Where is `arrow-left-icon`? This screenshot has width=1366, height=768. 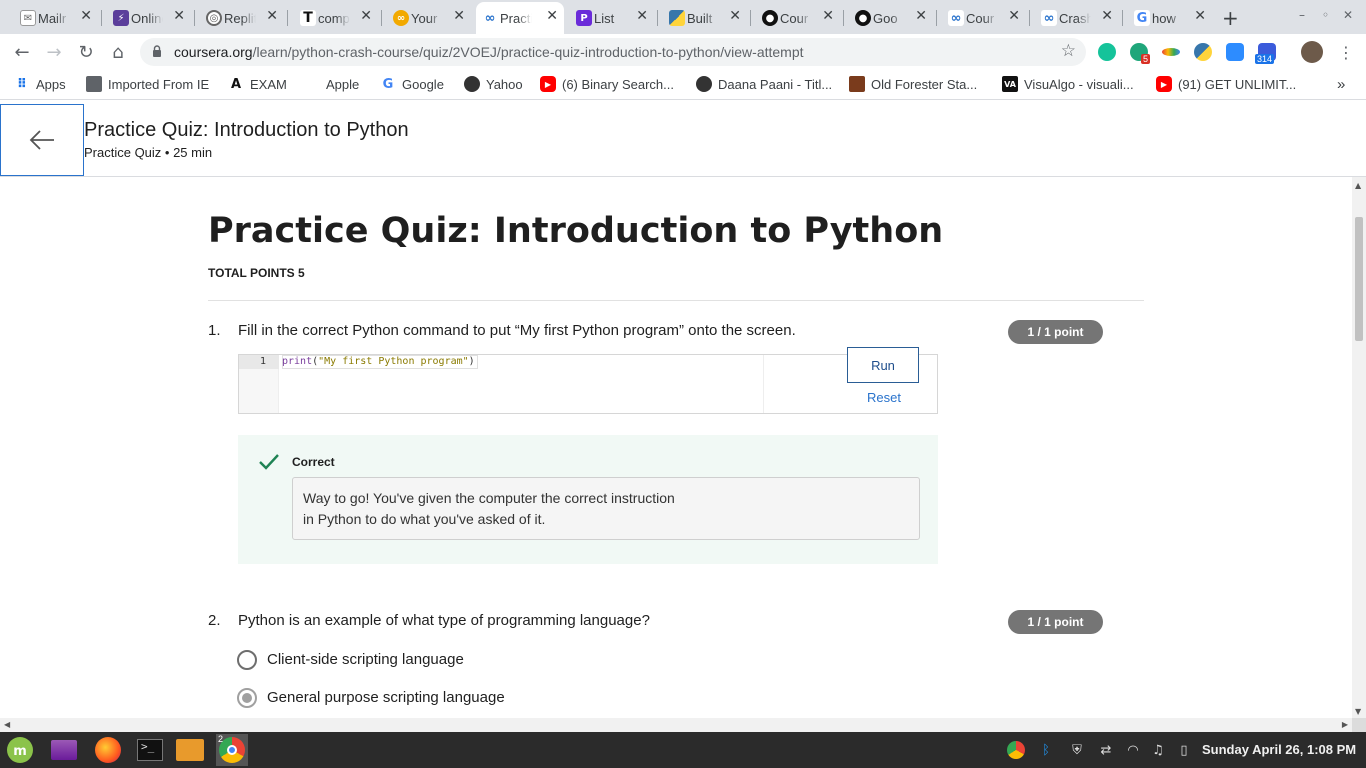
arrow-left-icon is located at coordinates (41, 140).